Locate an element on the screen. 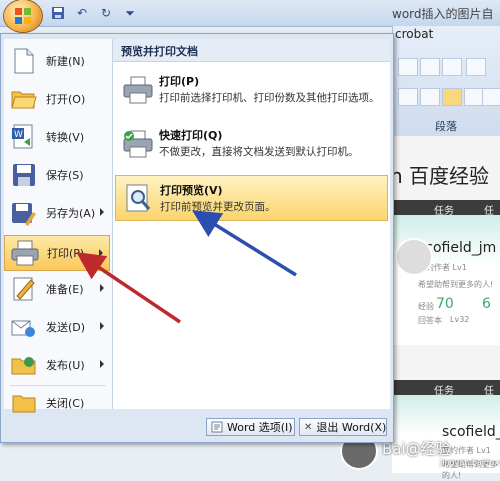  paragraph-group-label: 段落 is located at coordinates (446, 126).